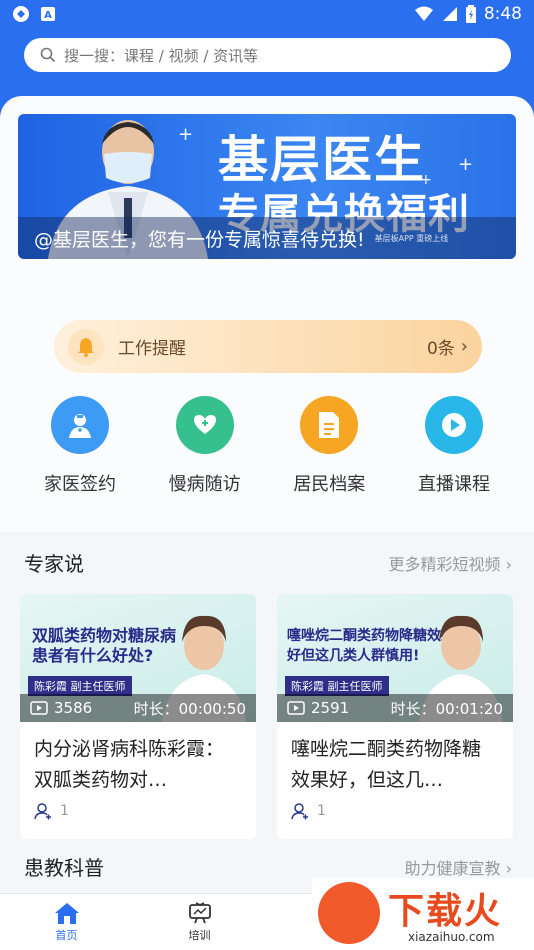 This screenshot has height=950, width=534. I want to click on quick-action-label: 直播课程, so click(453, 484).